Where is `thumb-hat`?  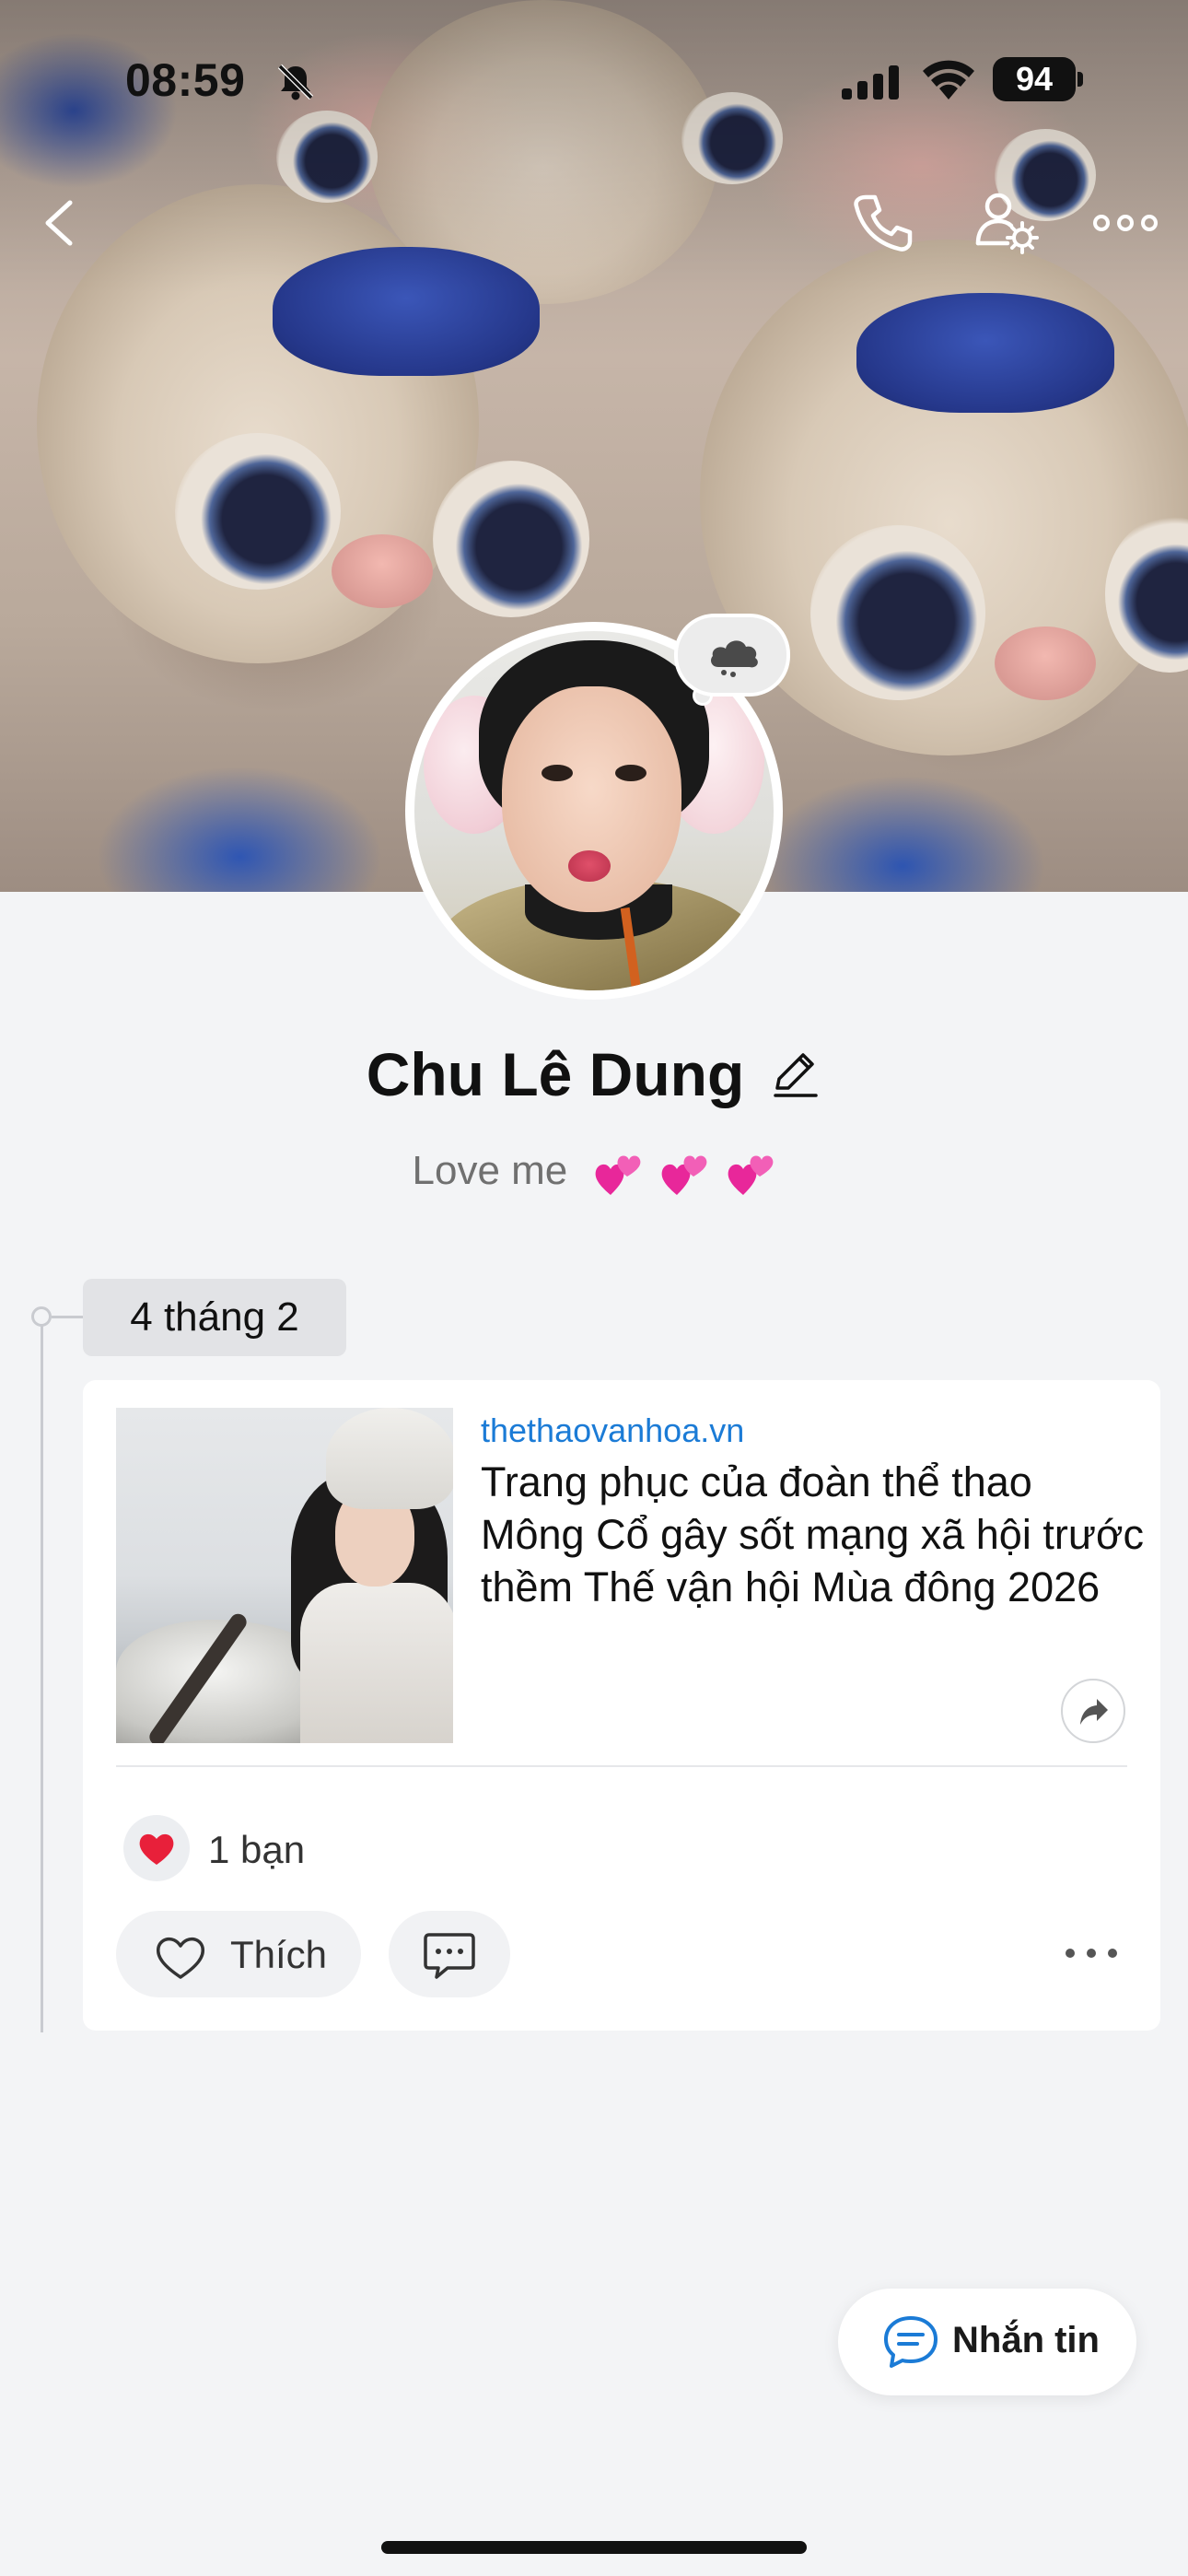
thumb-hat is located at coordinates (389, 1458).